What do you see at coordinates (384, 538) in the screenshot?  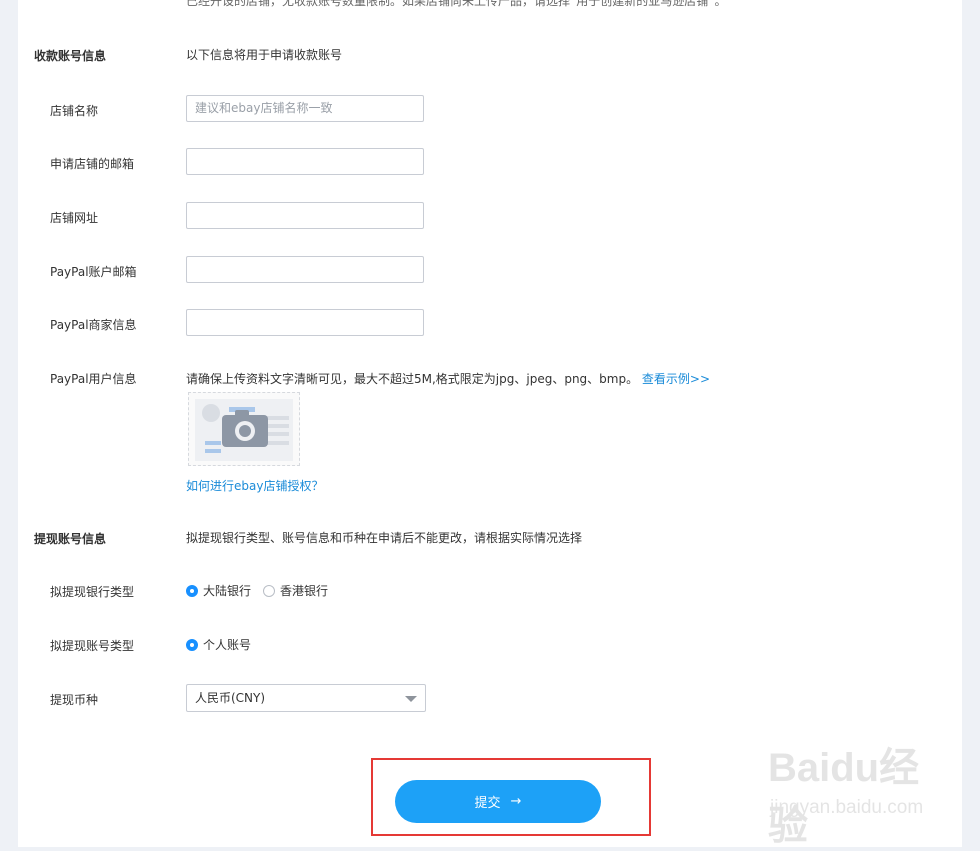 I see `withdraw-section-desc: 拟提现银行类型、账号信息和币种在申请后不能更改，请根据实际情况选择` at bounding box center [384, 538].